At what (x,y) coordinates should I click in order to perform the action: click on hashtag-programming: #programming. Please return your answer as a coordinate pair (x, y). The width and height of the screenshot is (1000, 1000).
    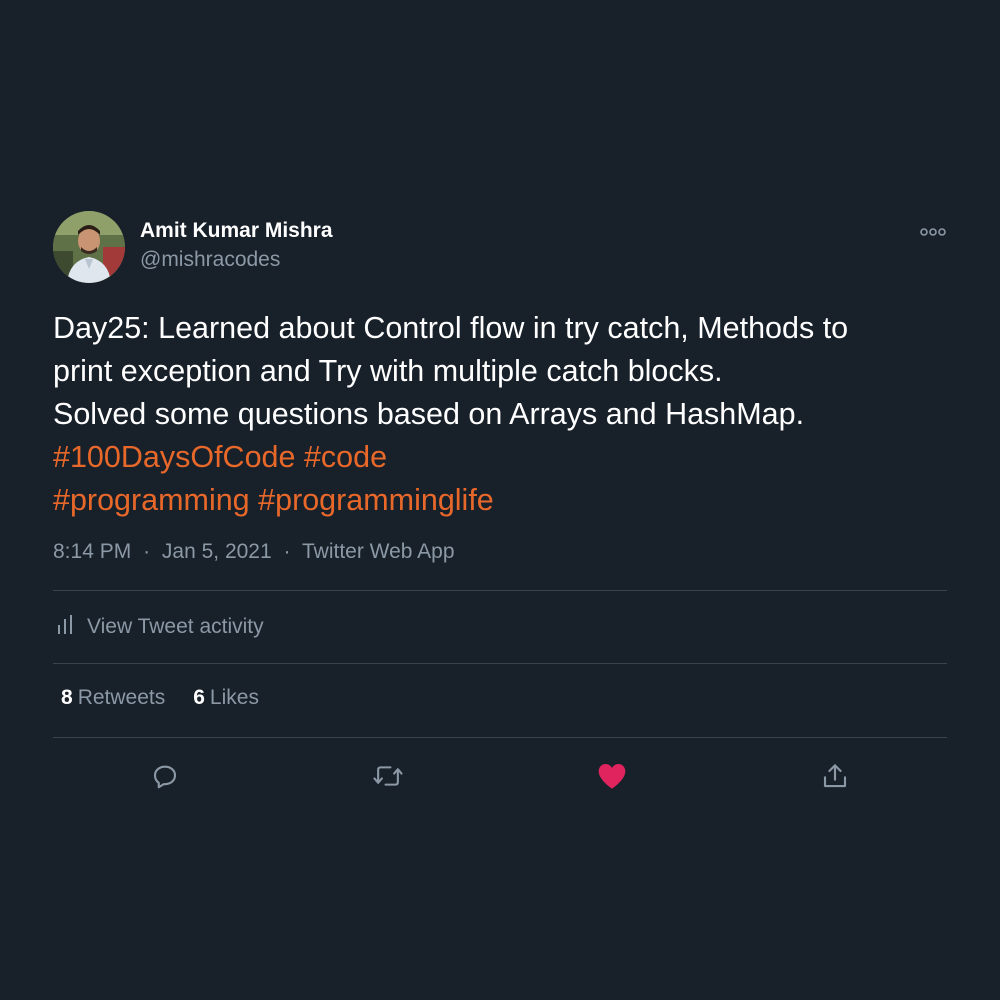
    Looking at the image, I should click on (151, 500).